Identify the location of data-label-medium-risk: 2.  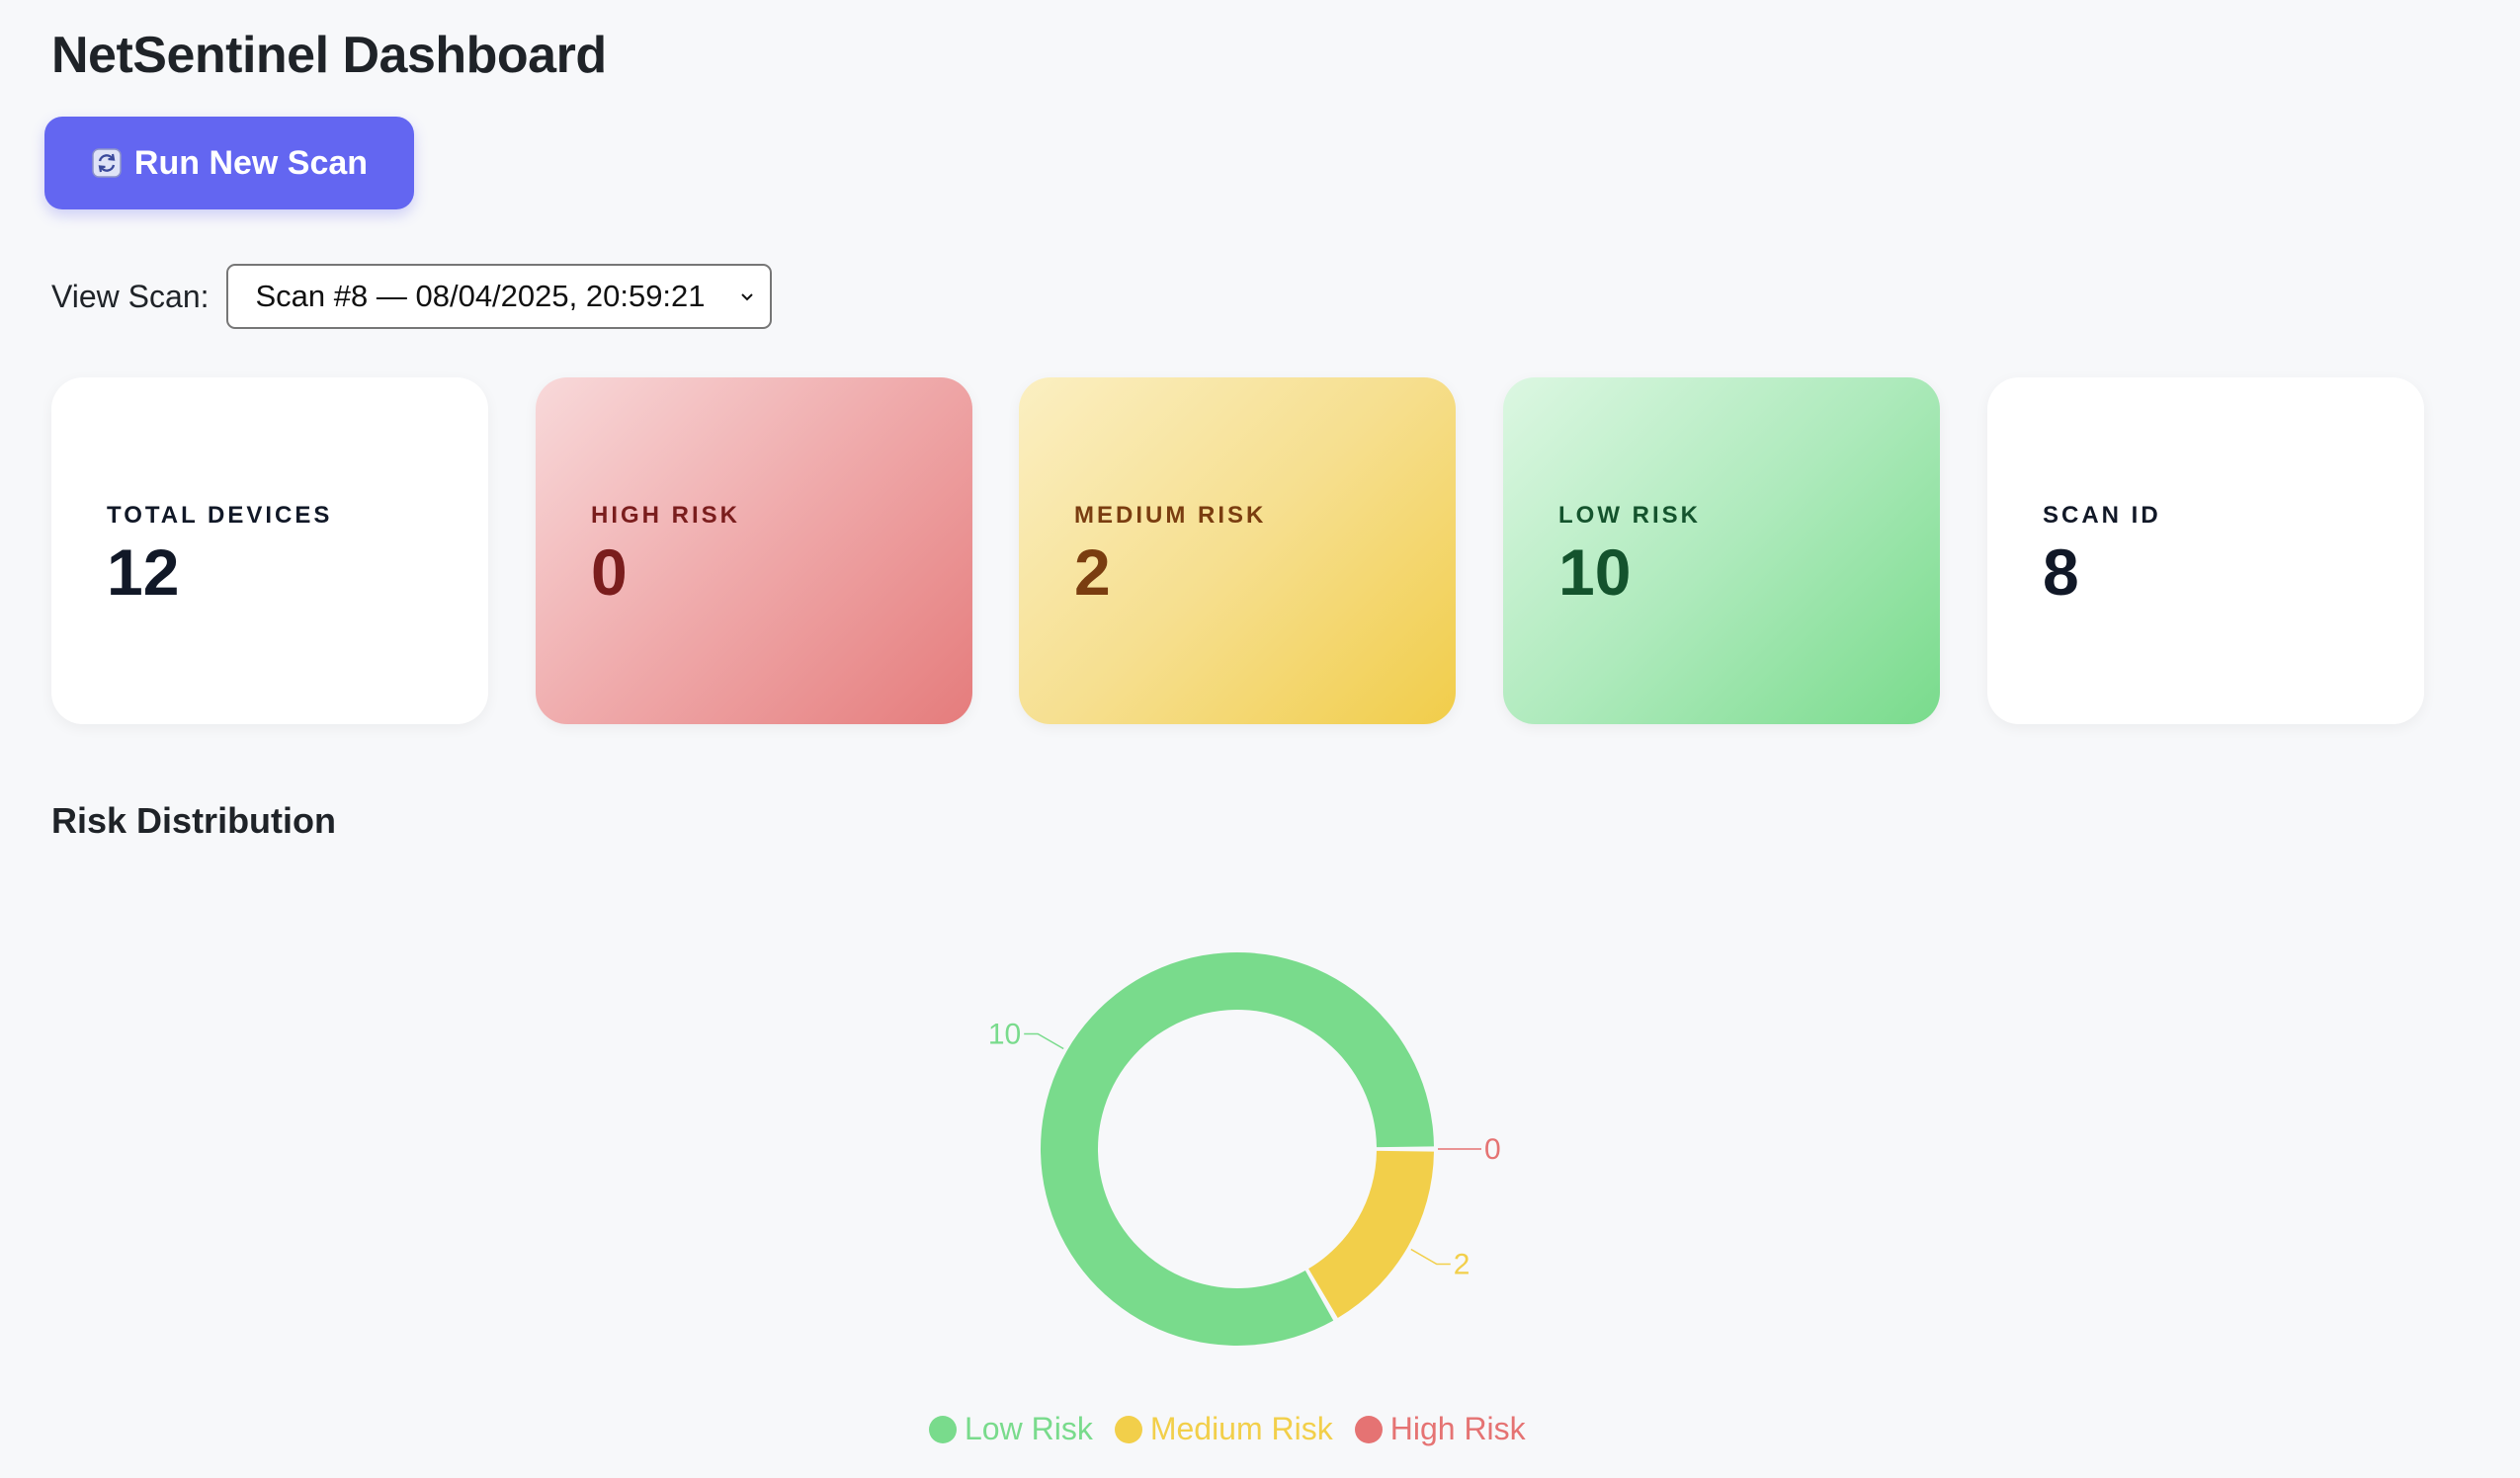
(1462, 1265).